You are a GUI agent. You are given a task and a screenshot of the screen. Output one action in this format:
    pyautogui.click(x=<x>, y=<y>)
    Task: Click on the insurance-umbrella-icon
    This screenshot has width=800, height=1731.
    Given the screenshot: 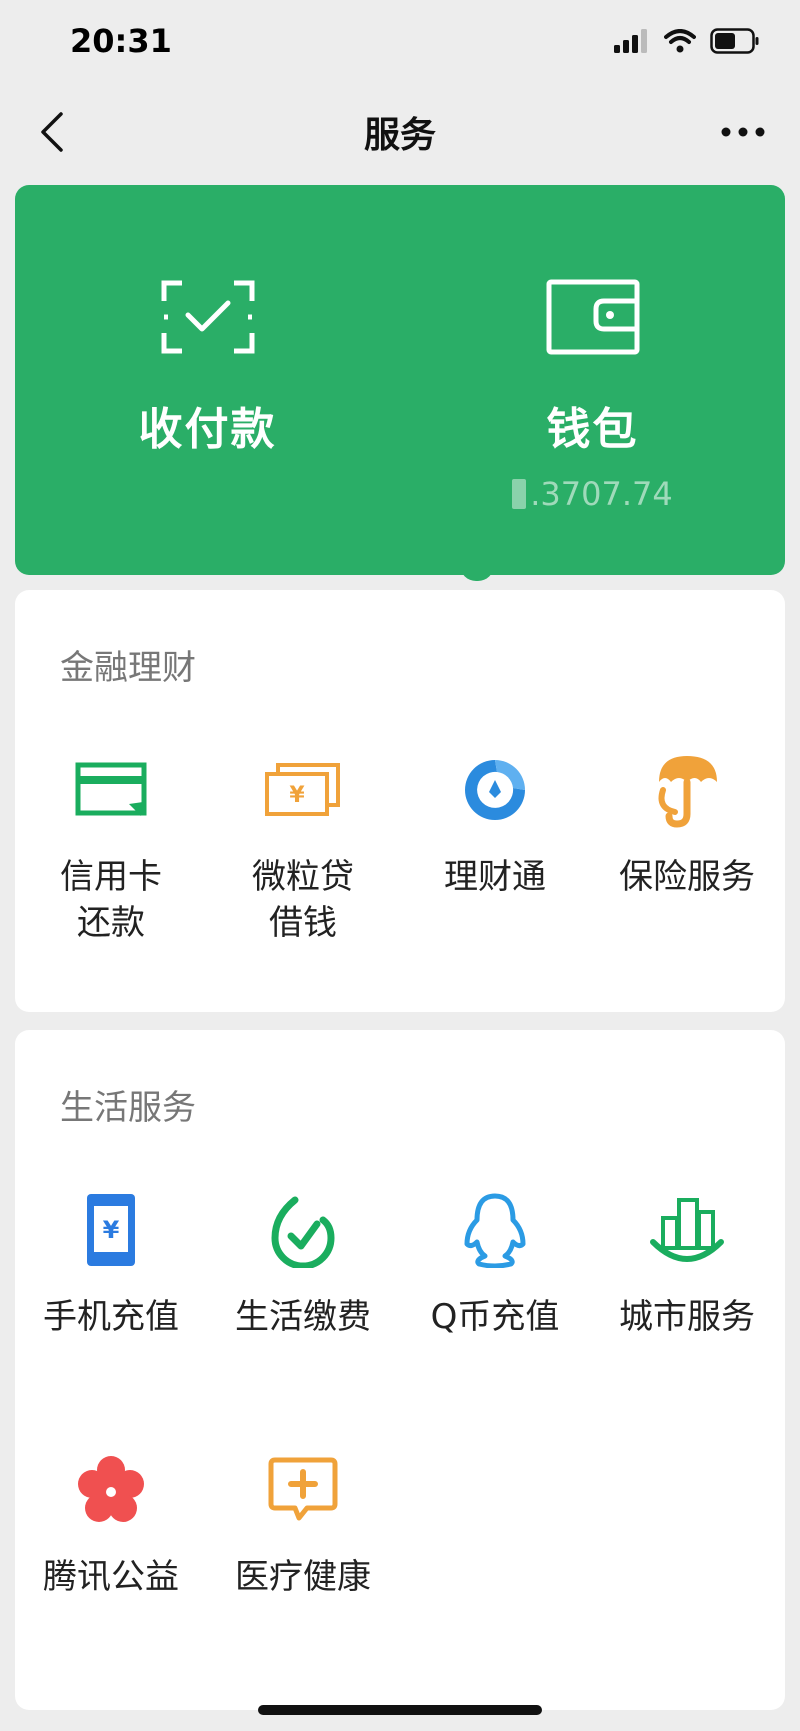 What is the action you would take?
    pyautogui.click(x=687, y=790)
    